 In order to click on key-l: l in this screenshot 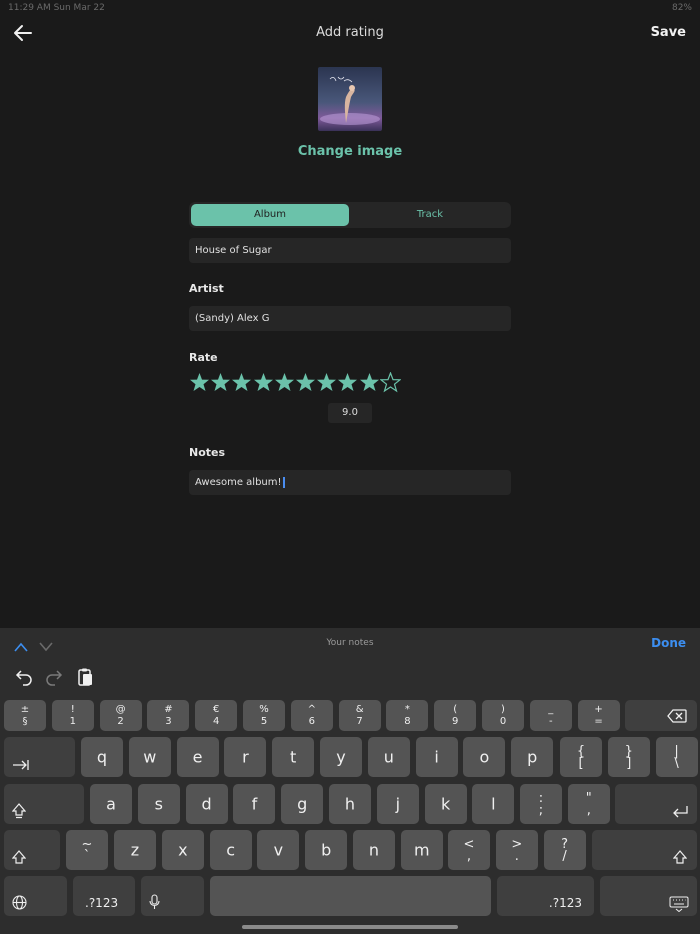, I will do `click(493, 804)`.